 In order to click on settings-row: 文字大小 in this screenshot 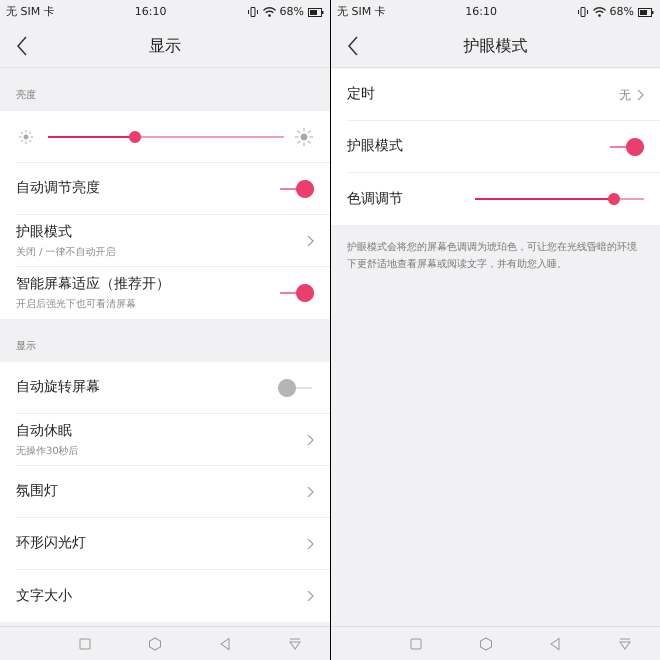, I will do `click(173, 596)`.